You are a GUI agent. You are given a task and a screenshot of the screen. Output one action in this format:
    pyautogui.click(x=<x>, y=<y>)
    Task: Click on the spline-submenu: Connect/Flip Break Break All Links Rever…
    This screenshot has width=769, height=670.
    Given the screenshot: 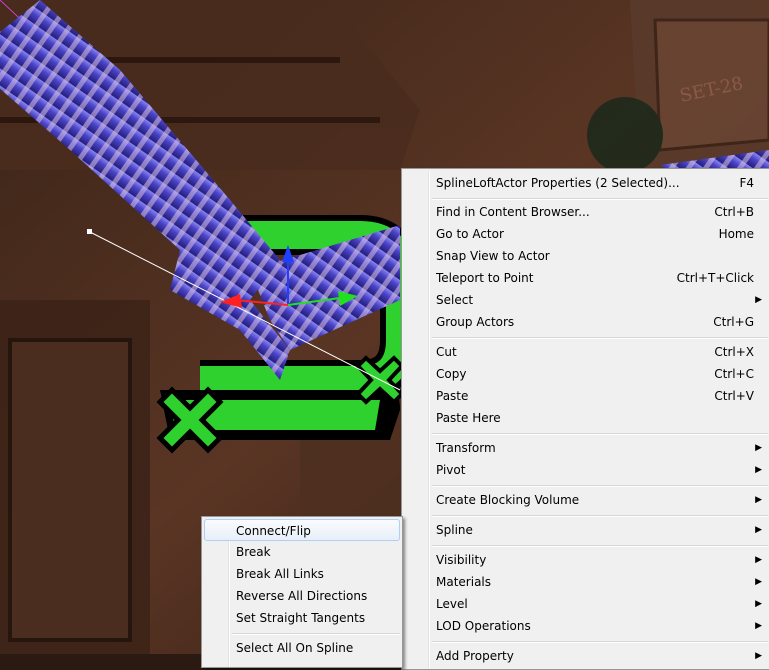 What is the action you would take?
    pyautogui.click(x=302, y=592)
    